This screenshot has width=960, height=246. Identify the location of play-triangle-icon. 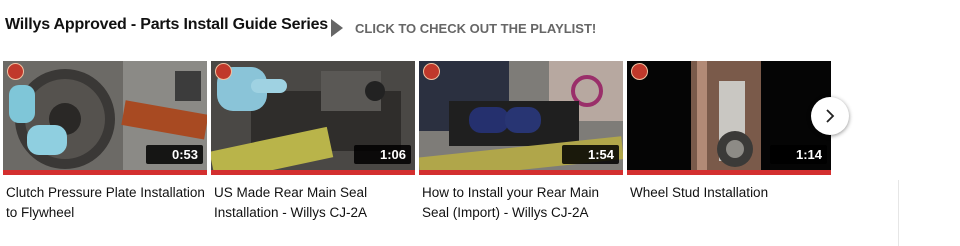
(337, 28).